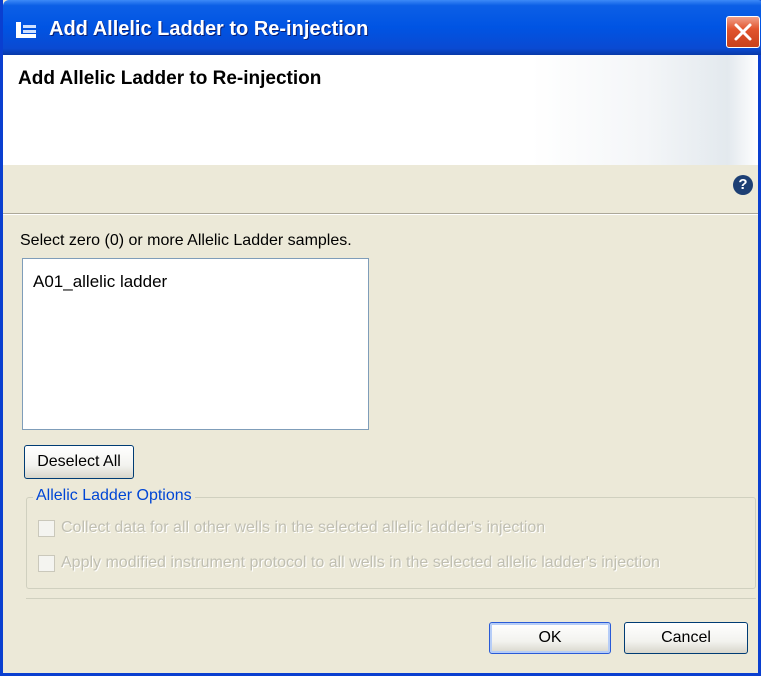 The image size is (761, 676). I want to click on cancel-button: Cancel, so click(686, 638).